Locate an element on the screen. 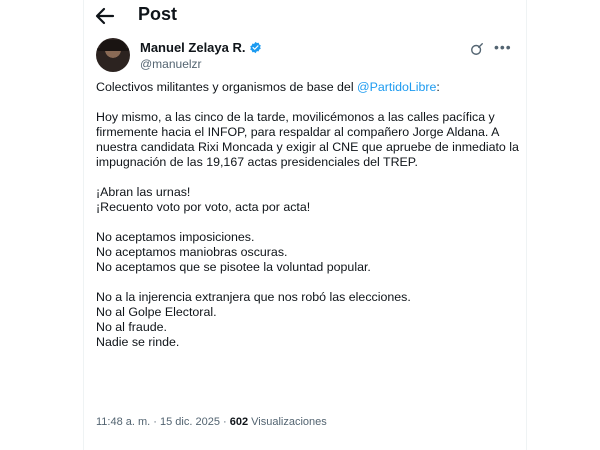 The height and width of the screenshot is (450, 600). views-label: Visualizaciones is located at coordinates (287, 422).